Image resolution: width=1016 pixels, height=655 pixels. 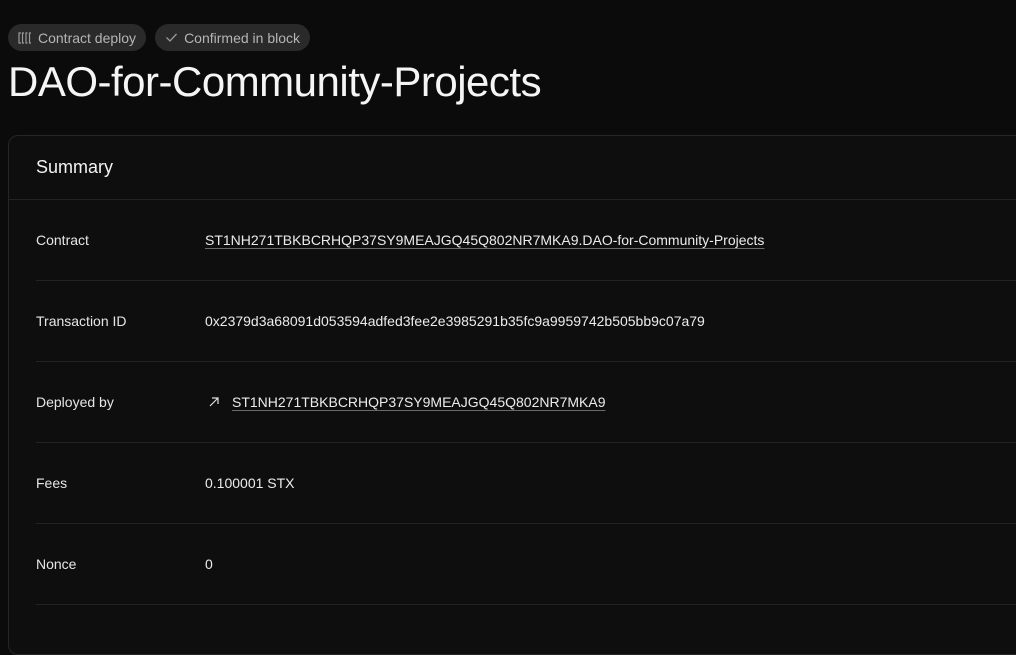 I want to click on summary-row-fees: Fees 0.100001 STX, so click(x=526, y=483).